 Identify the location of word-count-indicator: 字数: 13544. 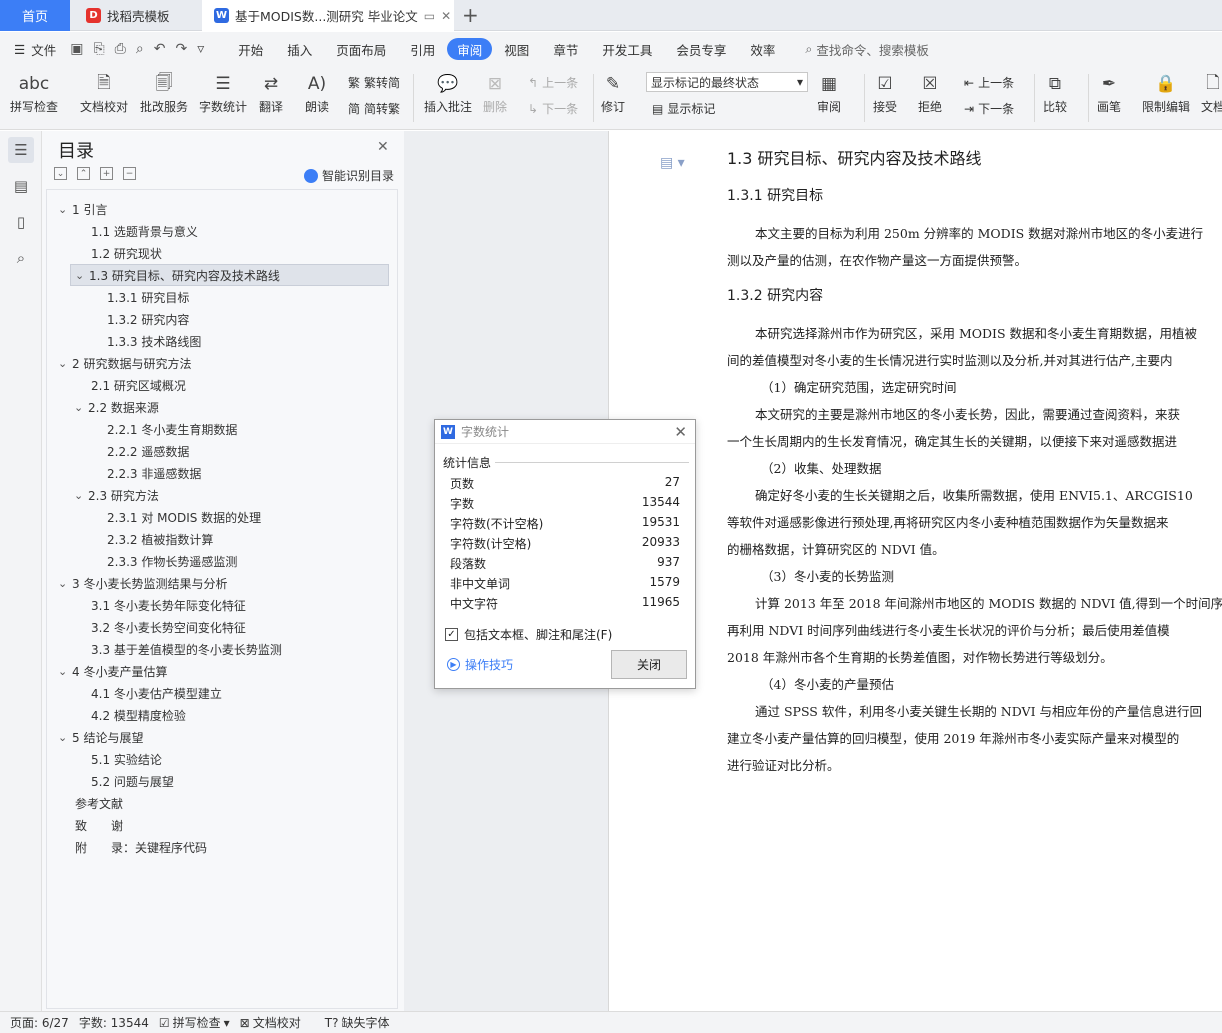
(114, 1022).